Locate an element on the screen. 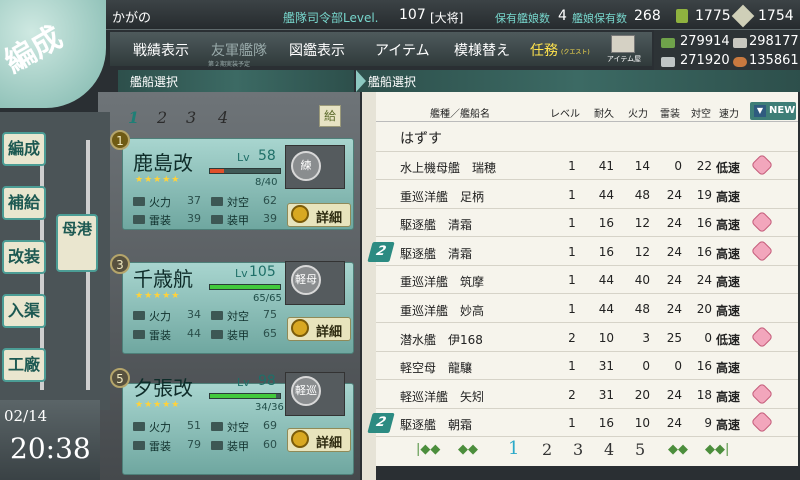 The image size is (800, 480). ship-list-row: 重巡洋艦 足柄 1 44 48 24 19 高速 is located at coordinates (587, 195).